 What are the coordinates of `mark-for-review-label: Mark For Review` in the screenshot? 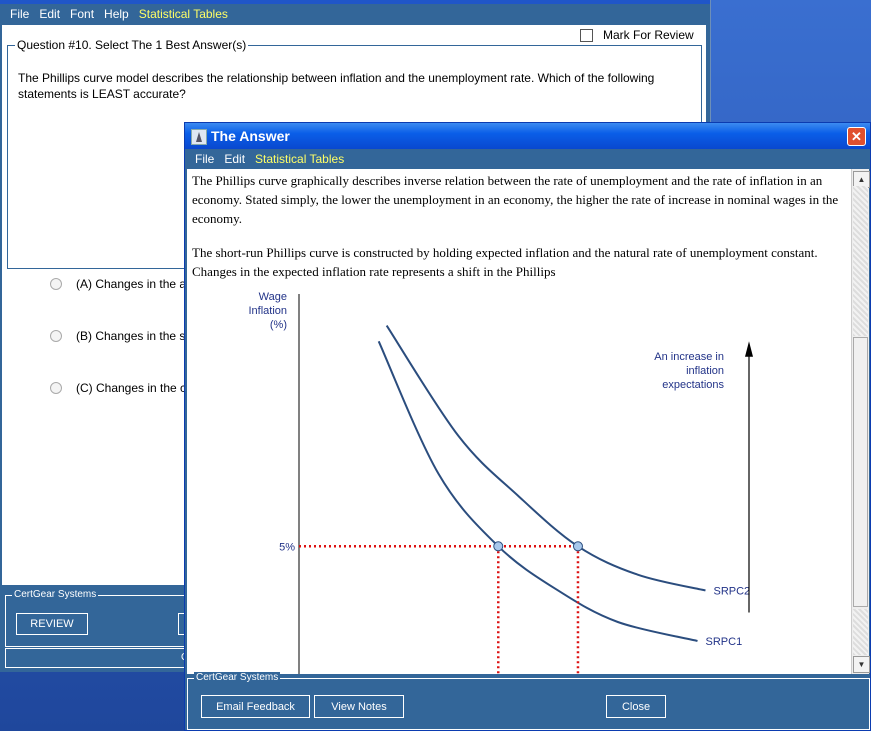 It's located at (648, 35).